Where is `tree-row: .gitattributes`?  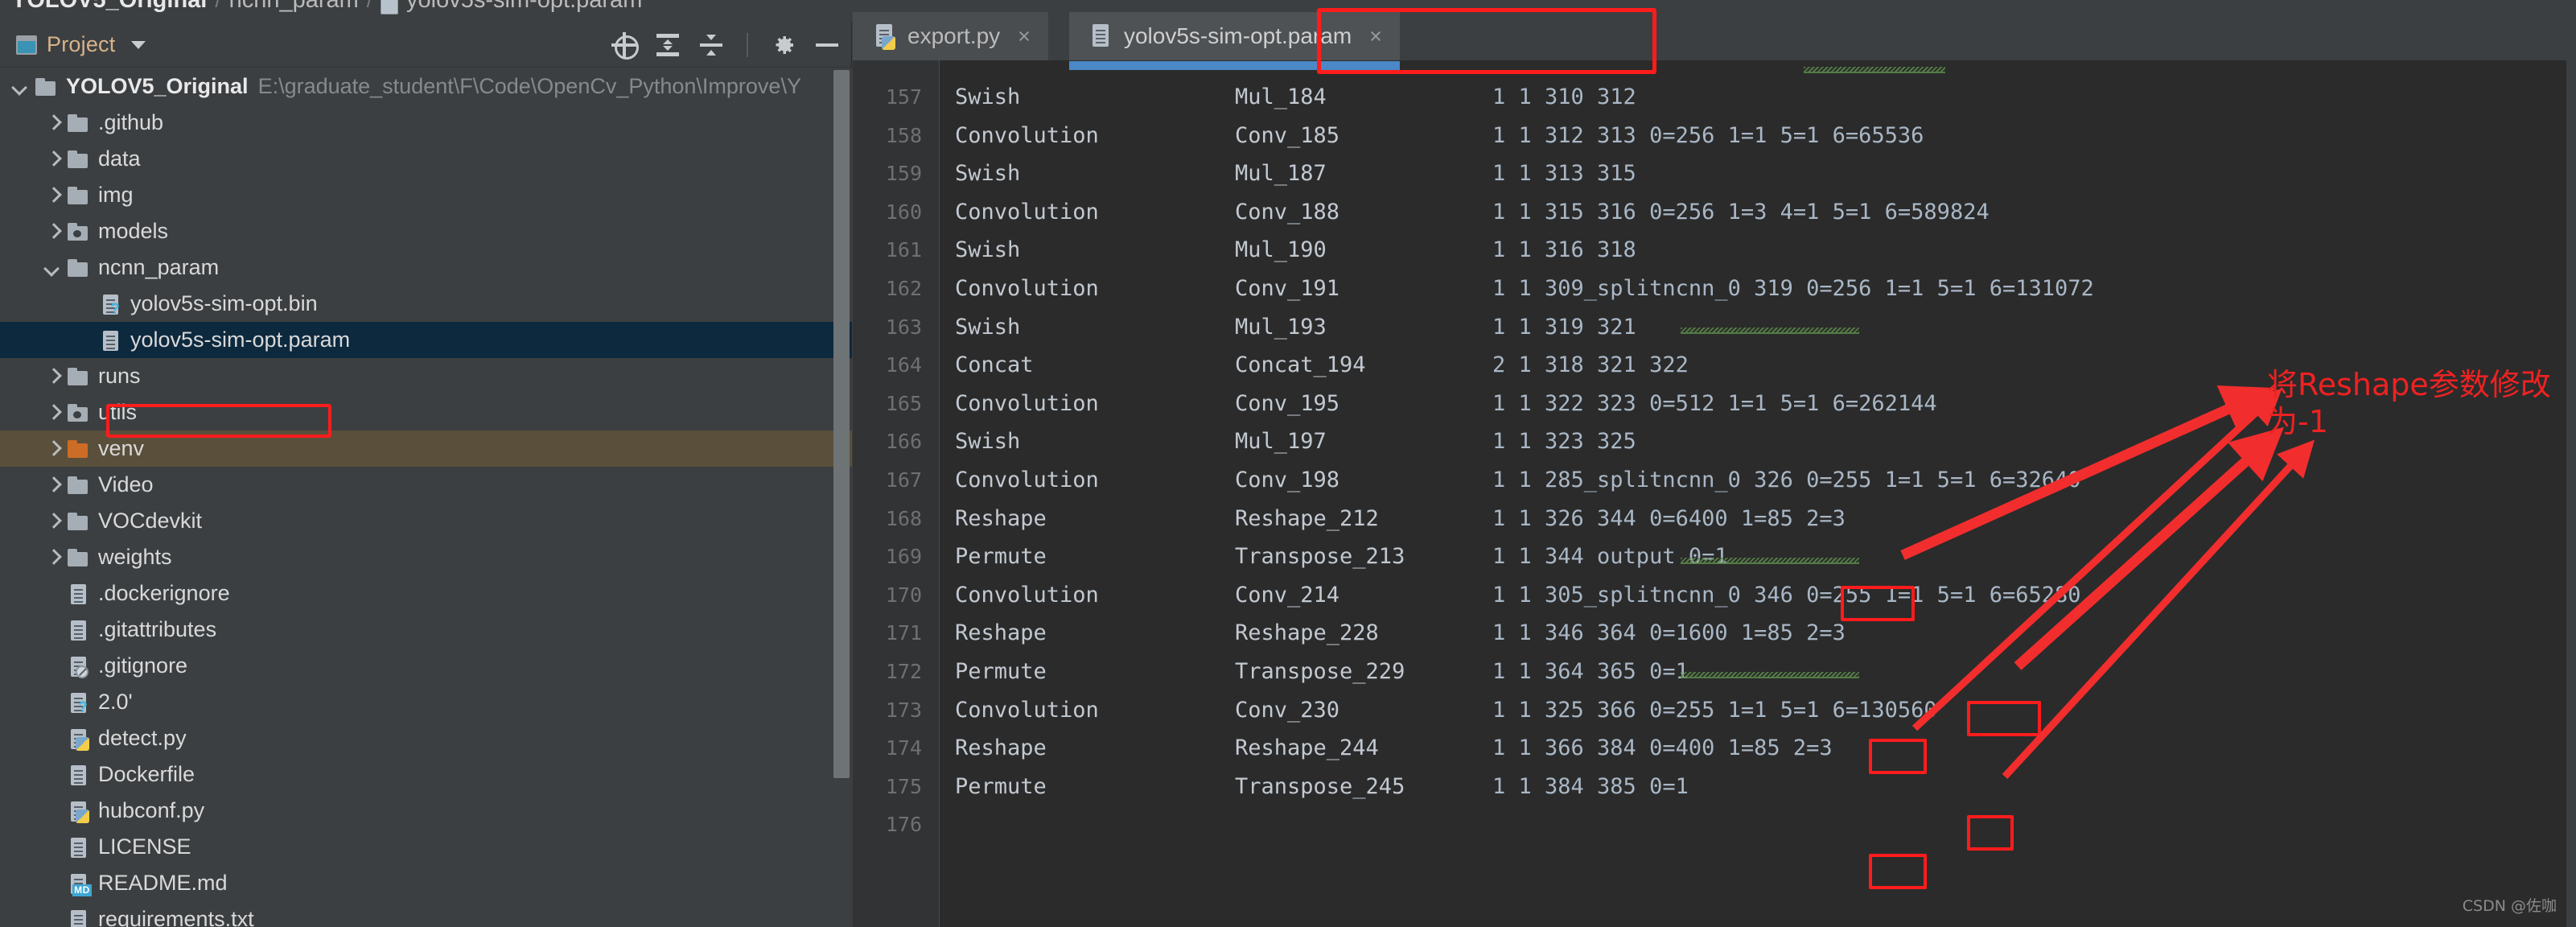 tree-row: .gitattributes is located at coordinates (426, 630).